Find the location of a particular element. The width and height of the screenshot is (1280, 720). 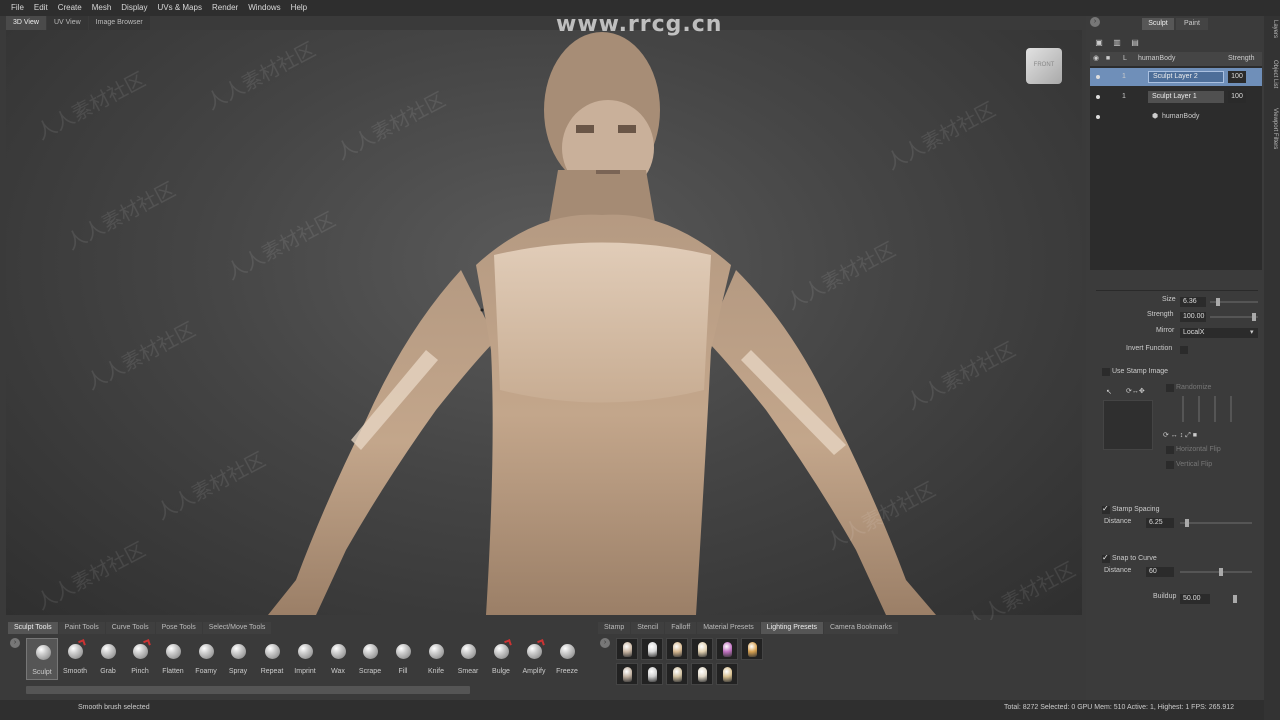

distance-field: 6.25 is located at coordinates (1160, 523).